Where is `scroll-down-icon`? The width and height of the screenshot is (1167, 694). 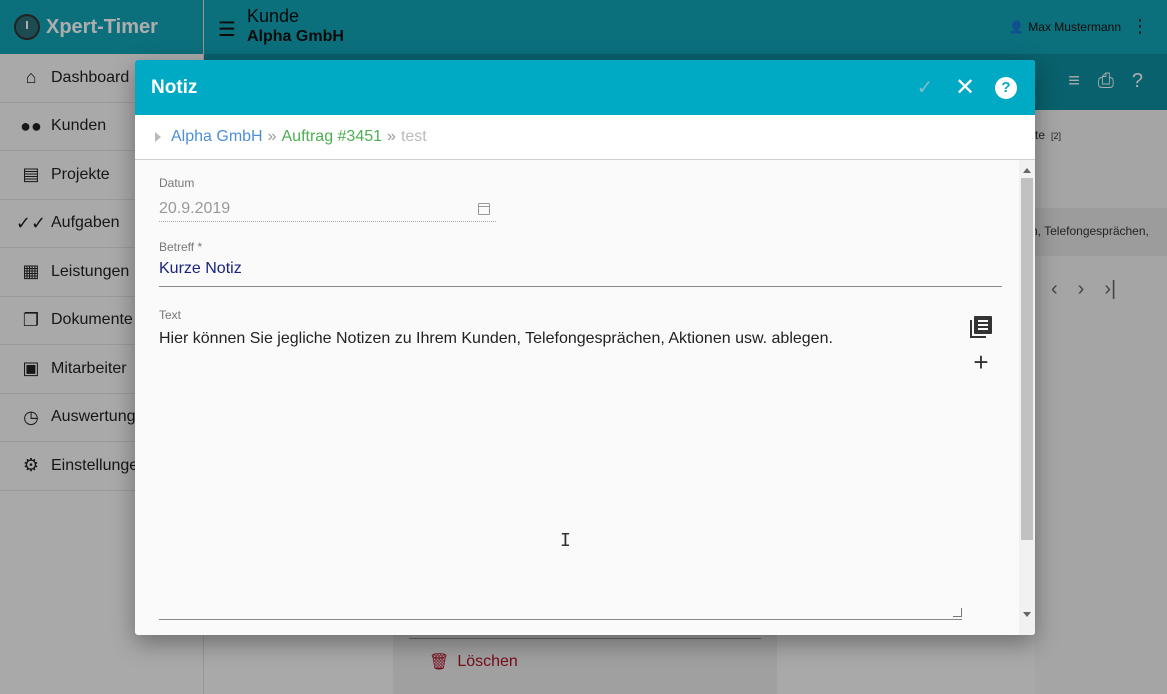 scroll-down-icon is located at coordinates (1027, 614).